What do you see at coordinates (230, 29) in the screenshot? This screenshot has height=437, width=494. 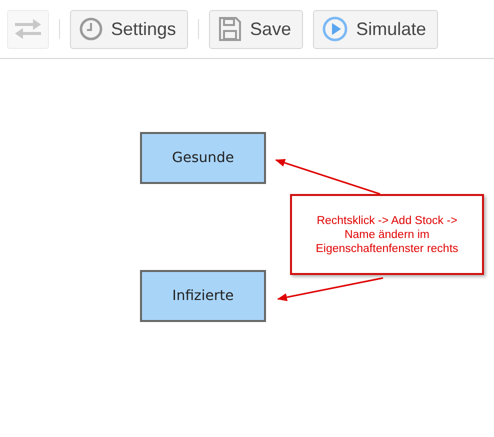 I see `save-icon` at bounding box center [230, 29].